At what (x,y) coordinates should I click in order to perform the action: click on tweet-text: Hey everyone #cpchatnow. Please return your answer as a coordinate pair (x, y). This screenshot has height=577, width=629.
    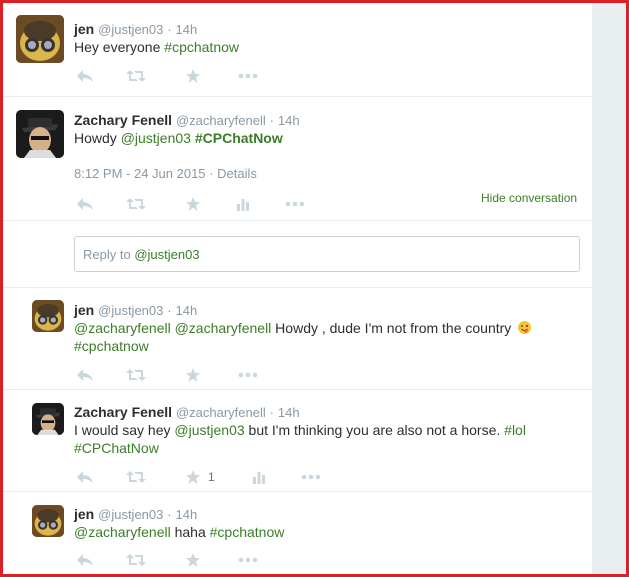
    Looking at the image, I should click on (156, 47).